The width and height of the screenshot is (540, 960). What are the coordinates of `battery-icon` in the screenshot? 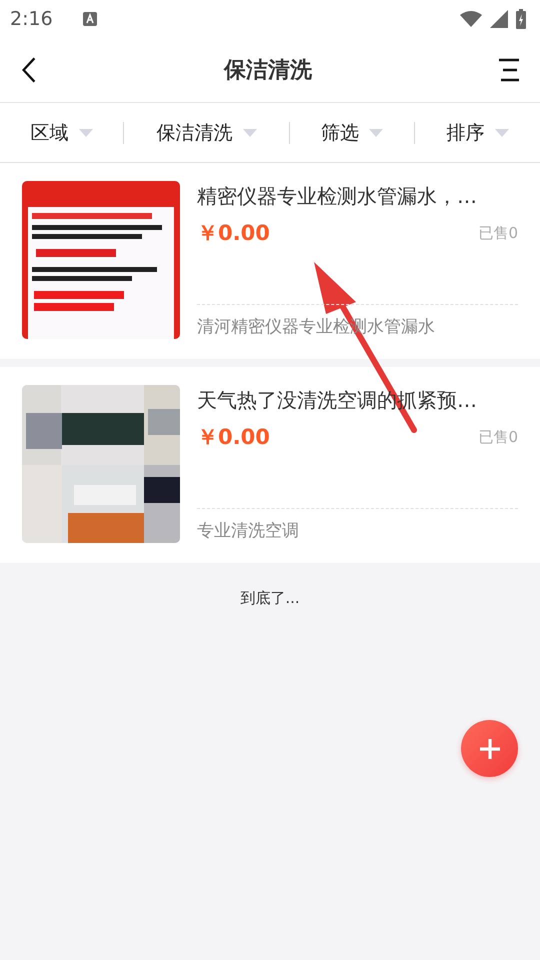 It's located at (521, 19).